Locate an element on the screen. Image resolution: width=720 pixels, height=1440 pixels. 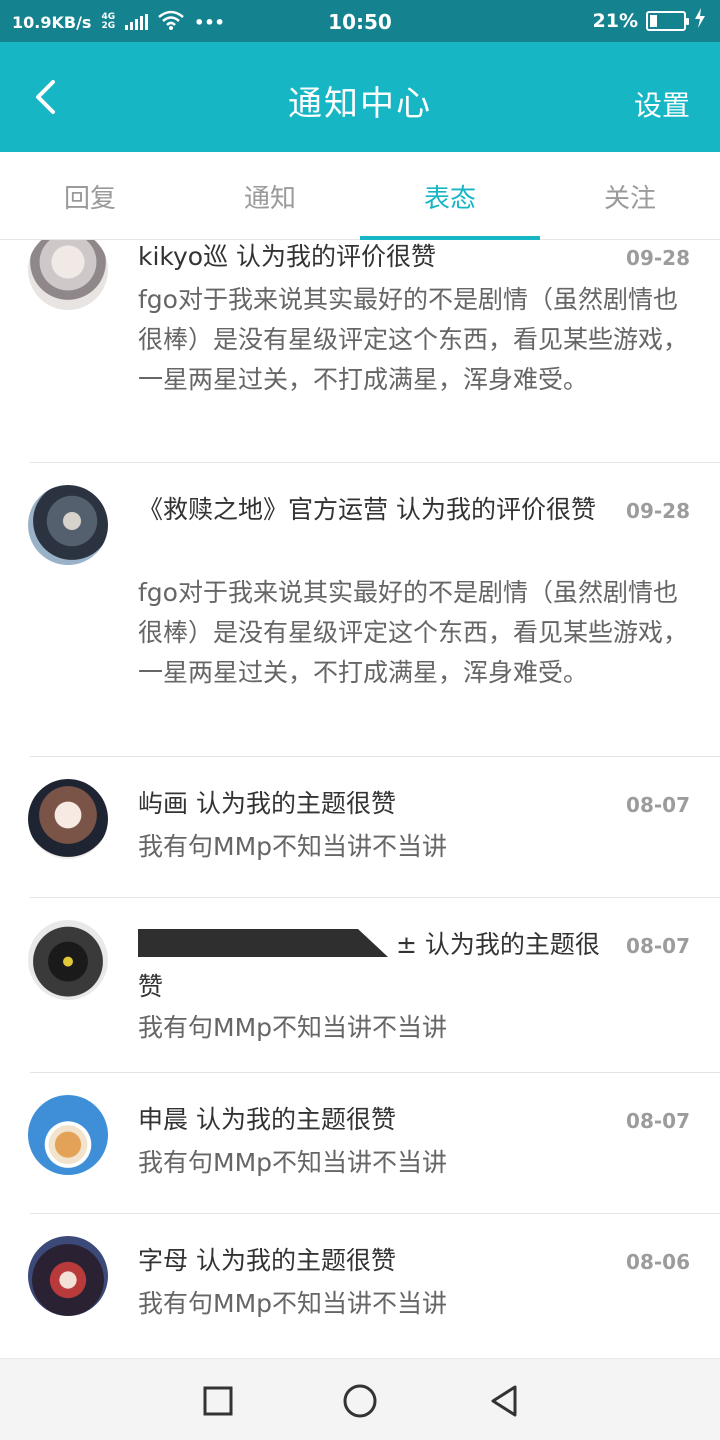
tab-follows: 关注 is located at coordinates (630, 196).